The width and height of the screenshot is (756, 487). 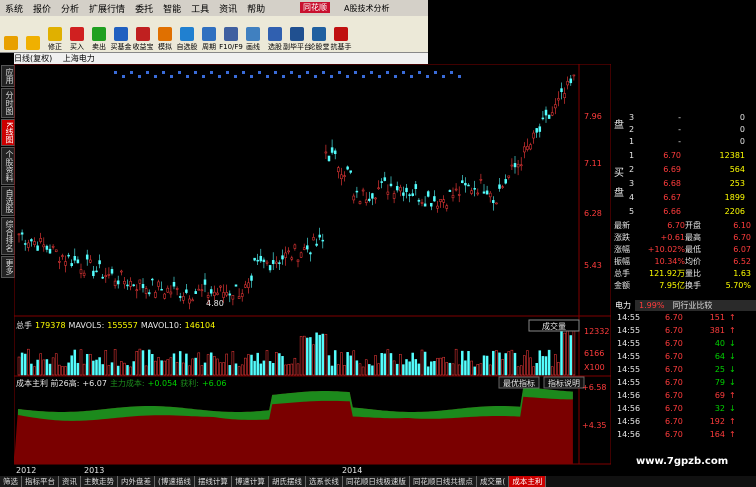 I want to click on left-tab-2: K线图, so click(x=8, y=133).